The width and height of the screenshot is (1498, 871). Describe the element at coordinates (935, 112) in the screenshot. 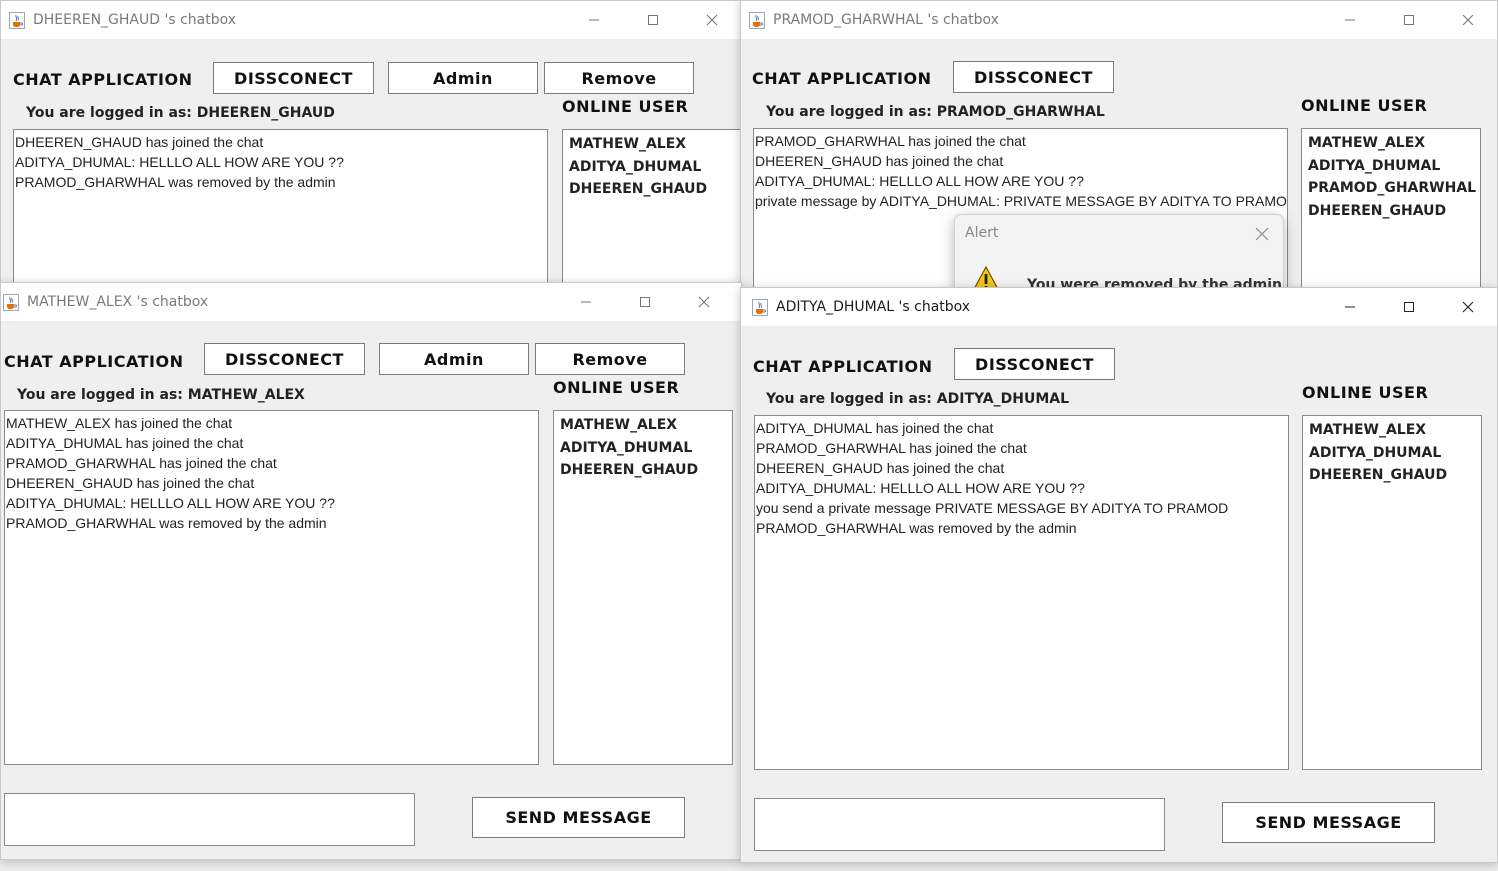

I see `logged-in-label: You are logged in as: PRAMOD_GHARWHAL` at that location.